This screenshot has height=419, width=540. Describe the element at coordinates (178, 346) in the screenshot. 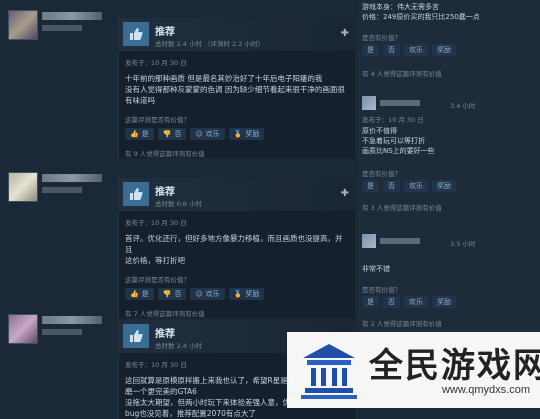

I see `playtime: 总时数 2.4 小时` at that location.